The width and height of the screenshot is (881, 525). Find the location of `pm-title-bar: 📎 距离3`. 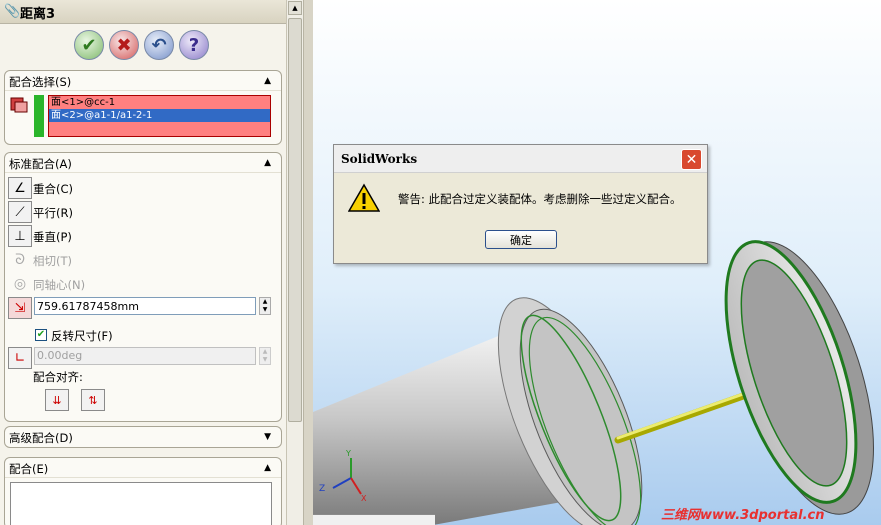

pm-title-bar: 📎 距离3 is located at coordinates (143, 12).